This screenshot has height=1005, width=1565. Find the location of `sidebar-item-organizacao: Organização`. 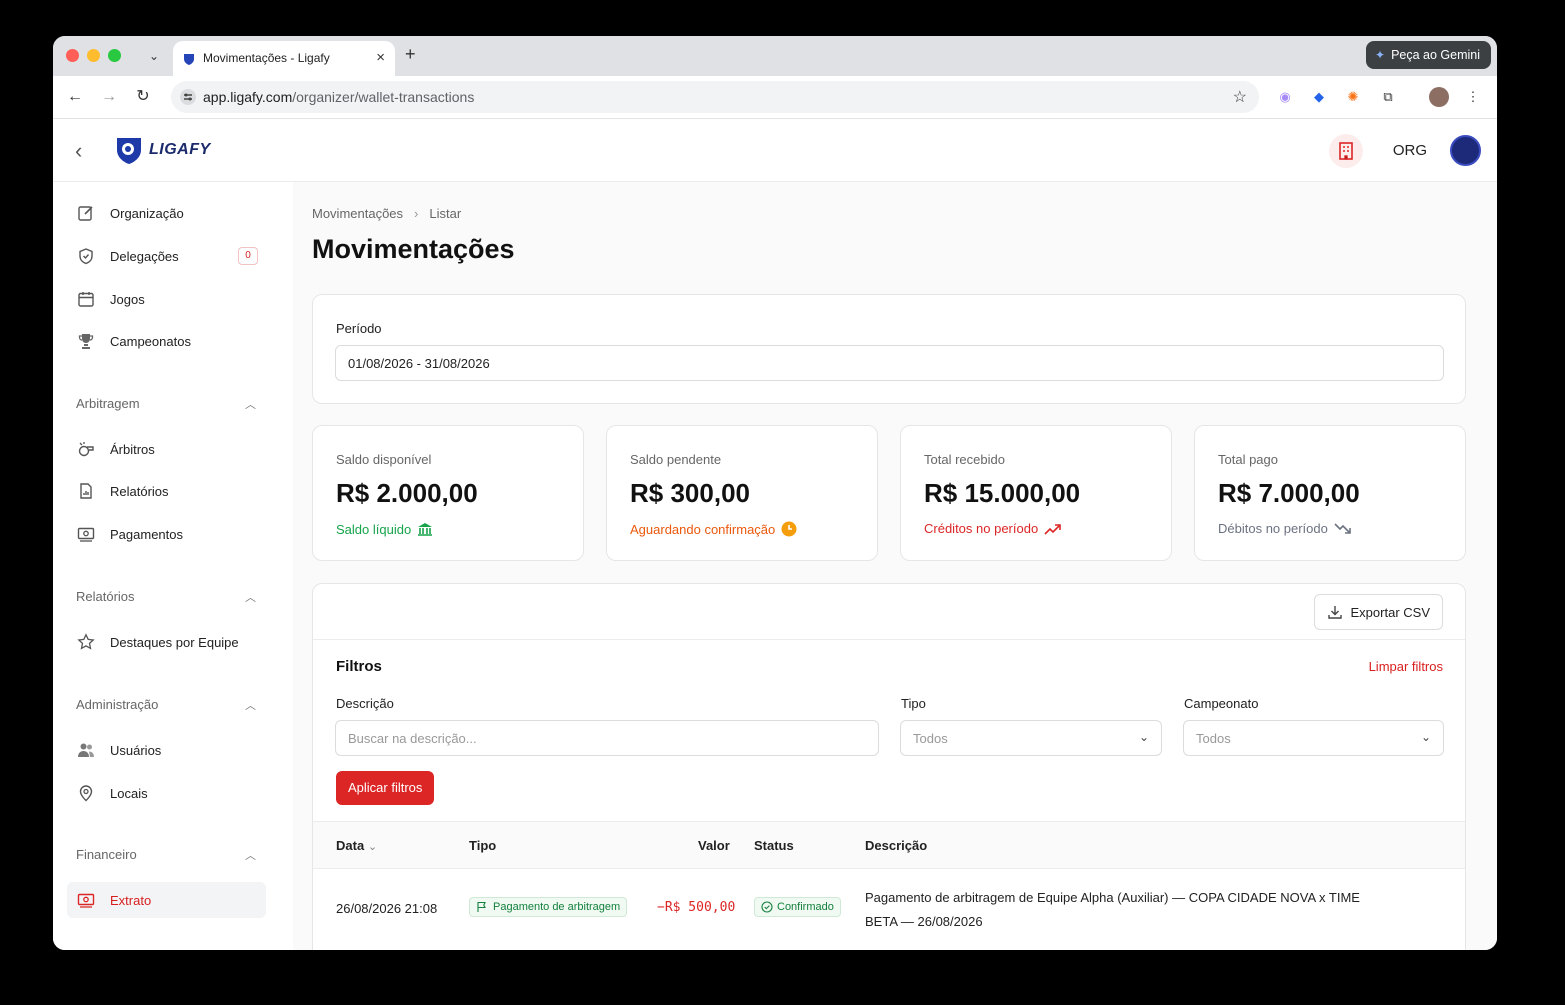

sidebar-item-organizacao: Organização is located at coordinates (171, 213).